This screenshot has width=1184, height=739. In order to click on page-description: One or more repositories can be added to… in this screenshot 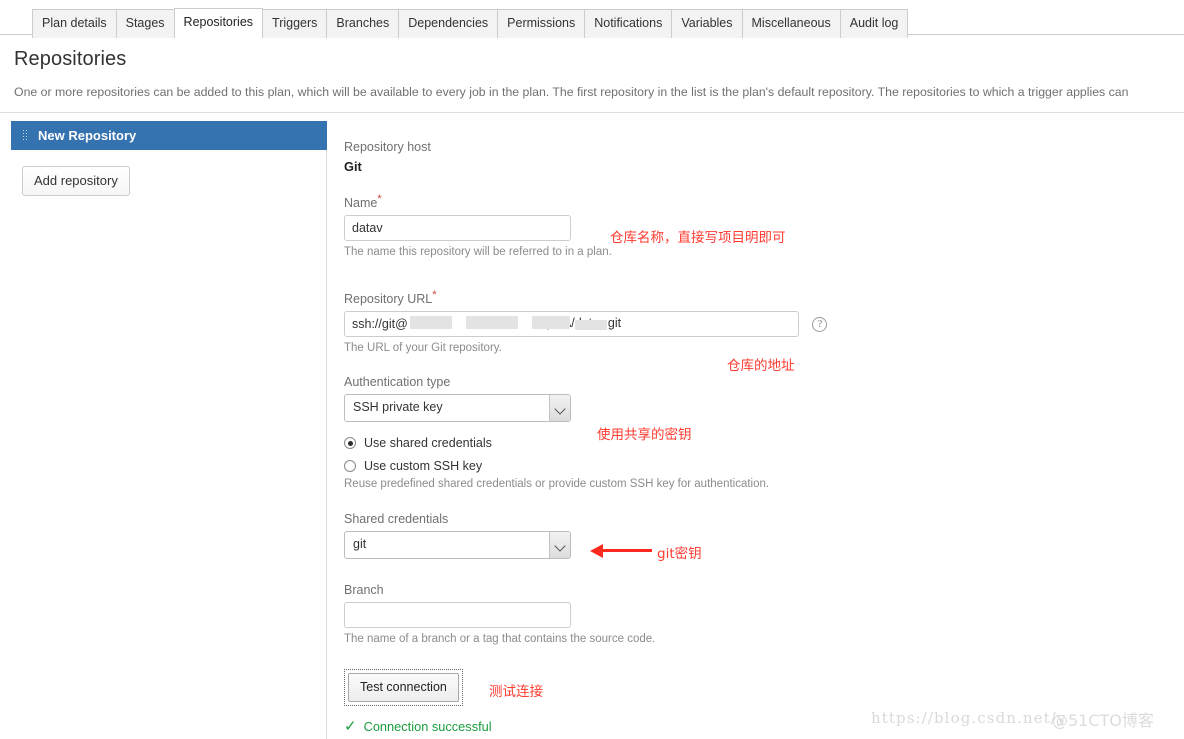, I will do `click(571, 92)`.